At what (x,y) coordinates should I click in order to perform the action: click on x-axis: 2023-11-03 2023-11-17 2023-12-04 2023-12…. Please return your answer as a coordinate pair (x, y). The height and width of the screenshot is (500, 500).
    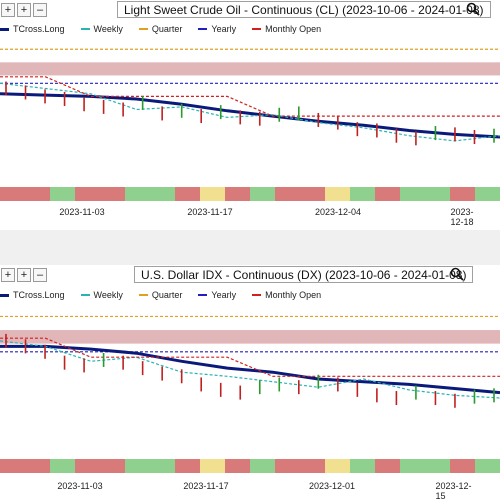
    Looking at the image, I should click on (250, 215).